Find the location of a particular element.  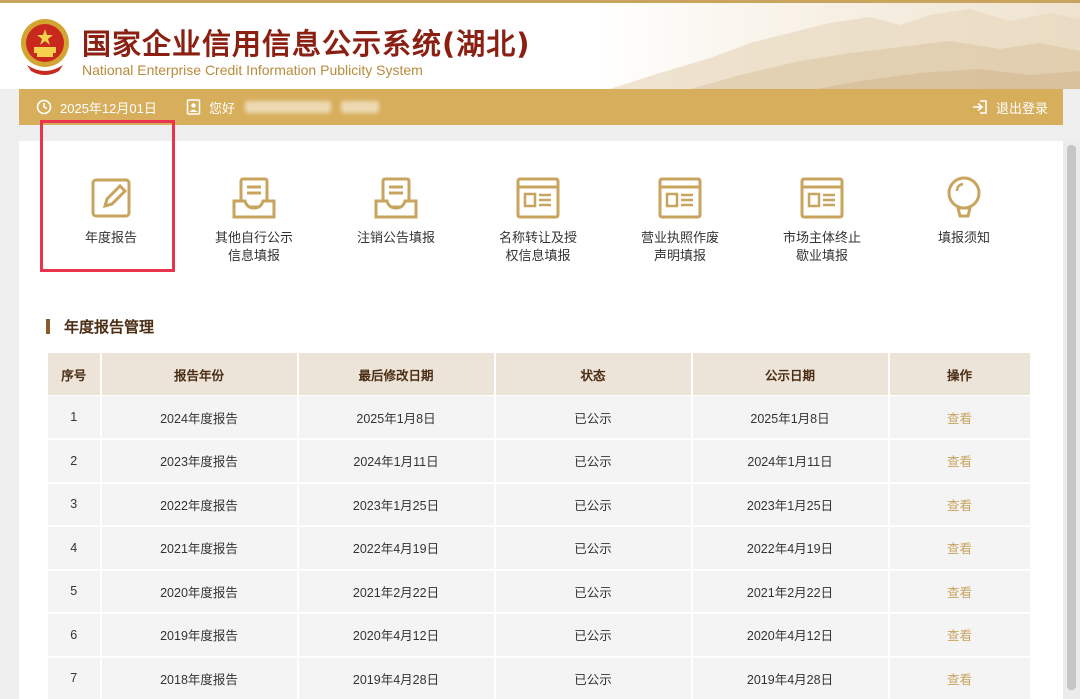

nav-entity-termination: 市场主体终止歇业填报 is located at coordinates (822, 220).